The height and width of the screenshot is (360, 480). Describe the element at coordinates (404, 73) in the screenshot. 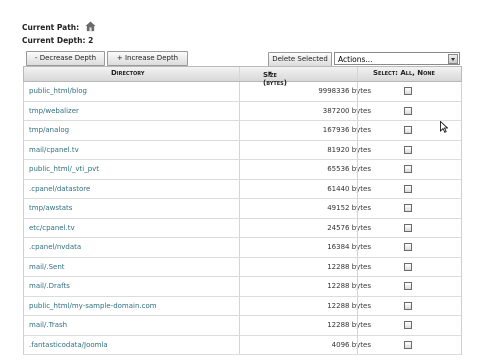

I see `select-column-header: Select: All, None` at that location.